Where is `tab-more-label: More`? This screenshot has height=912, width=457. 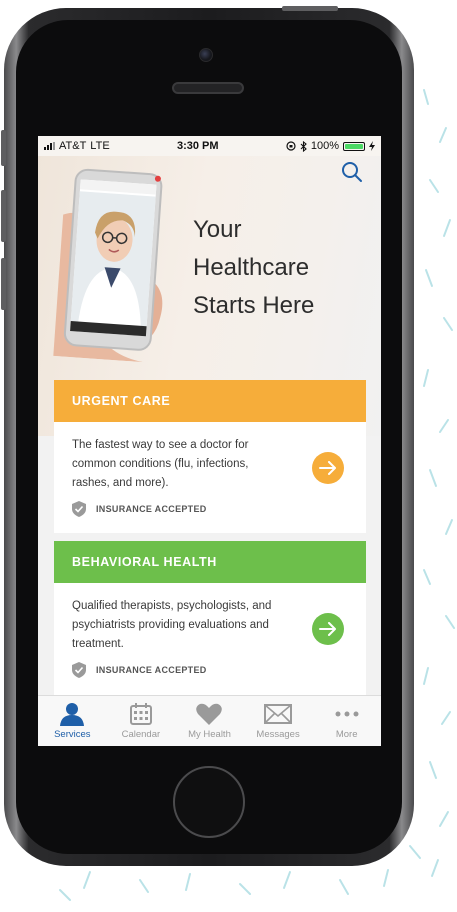
tab-more-label: More is located at coordinates (346, 734).